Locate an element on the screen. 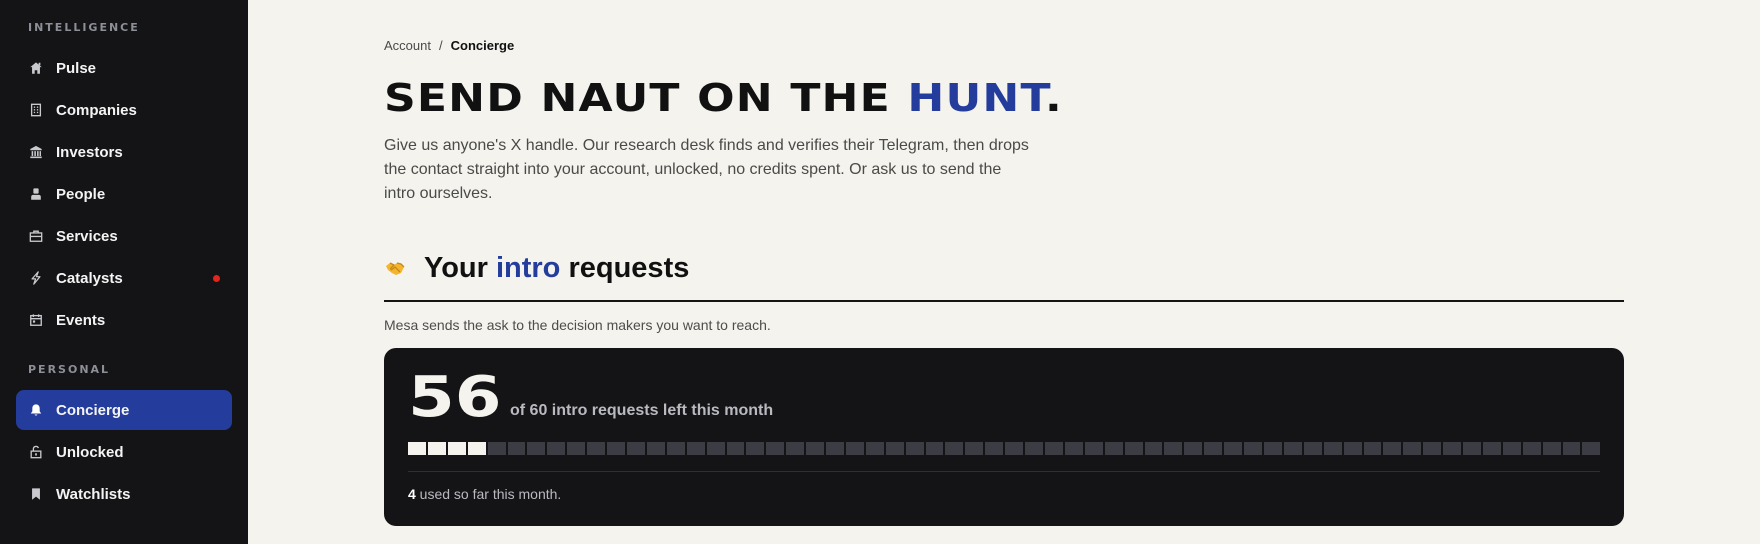  quota-meter is located at coordinates (1004, 448).